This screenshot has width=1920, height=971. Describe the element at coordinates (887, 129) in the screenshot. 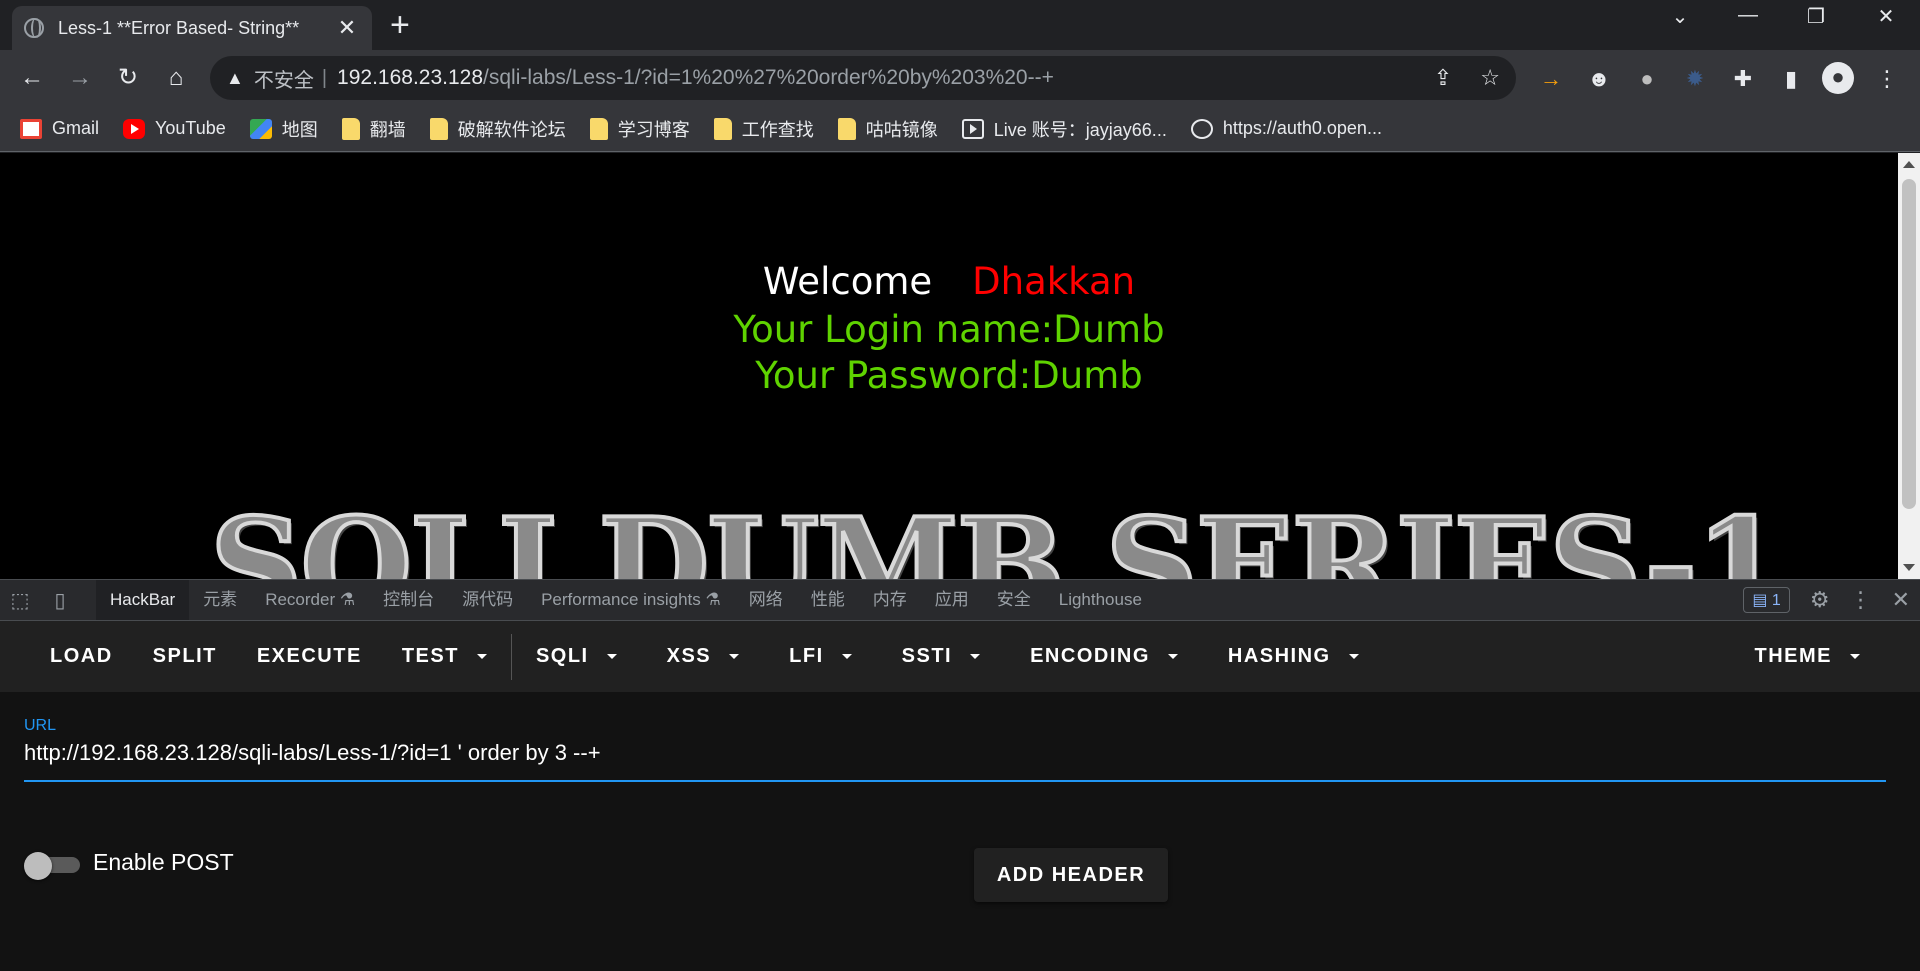

I see `bookmark-folder: 咕咕镜像` at that location.